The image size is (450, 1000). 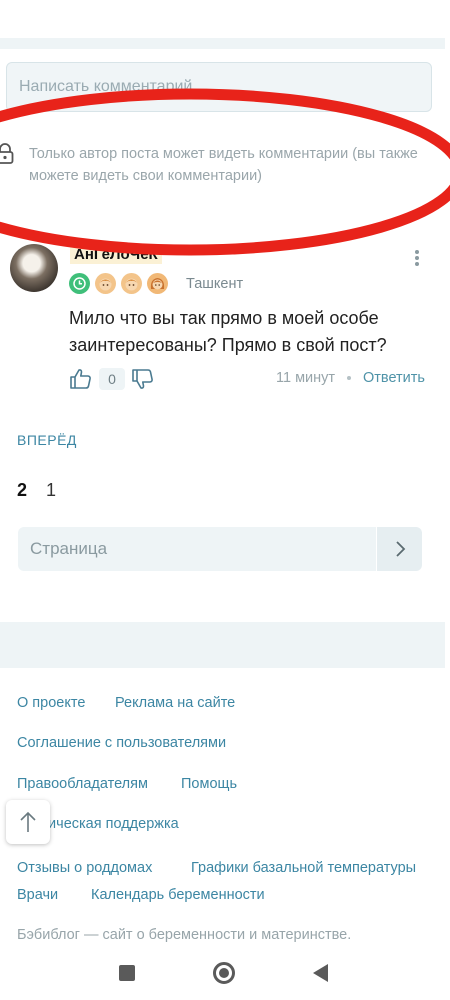 What do you see at coordinates (7, 153) in the screenshot?
I see `lock-icon` at bounding box center [7, 153].